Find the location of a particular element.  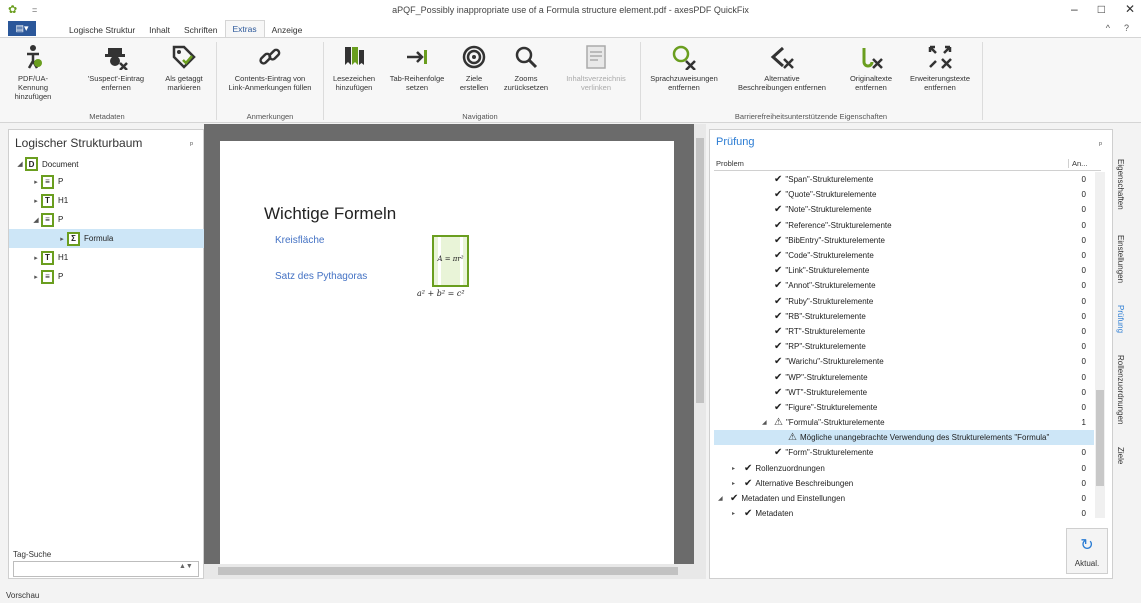

formula-highlight: A = πr² is located at coordinates (450, 261).